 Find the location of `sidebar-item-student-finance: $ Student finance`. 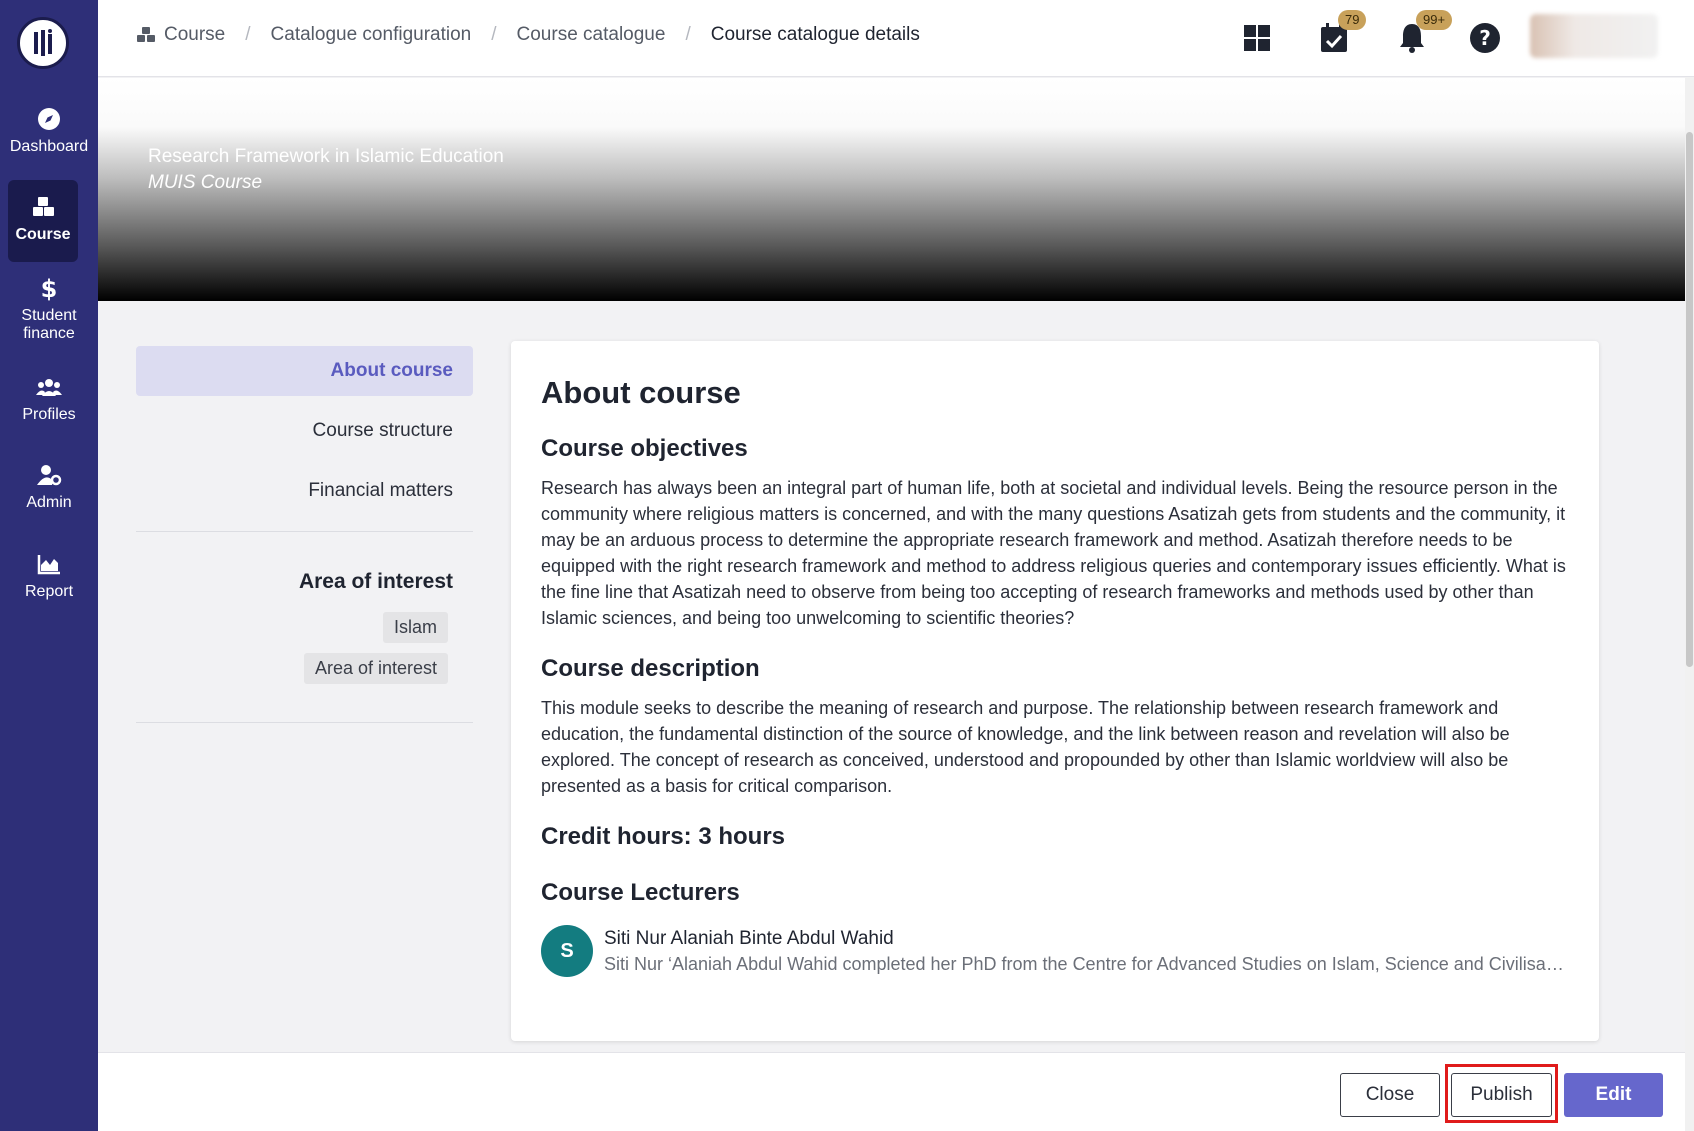

sidebar-item-student-finance: $ Student finance is located at coordinates (49, 309).